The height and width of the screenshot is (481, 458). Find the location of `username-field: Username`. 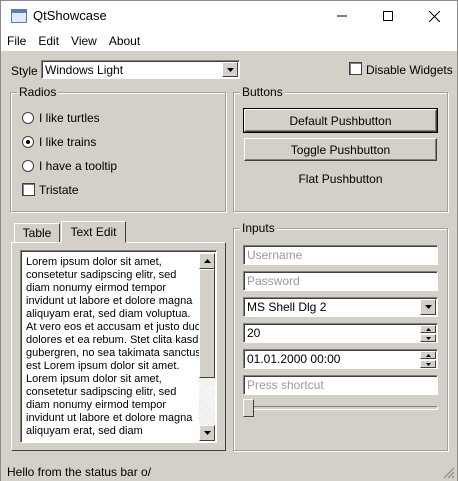

username-field: Username is located at coordinates (340, 255).